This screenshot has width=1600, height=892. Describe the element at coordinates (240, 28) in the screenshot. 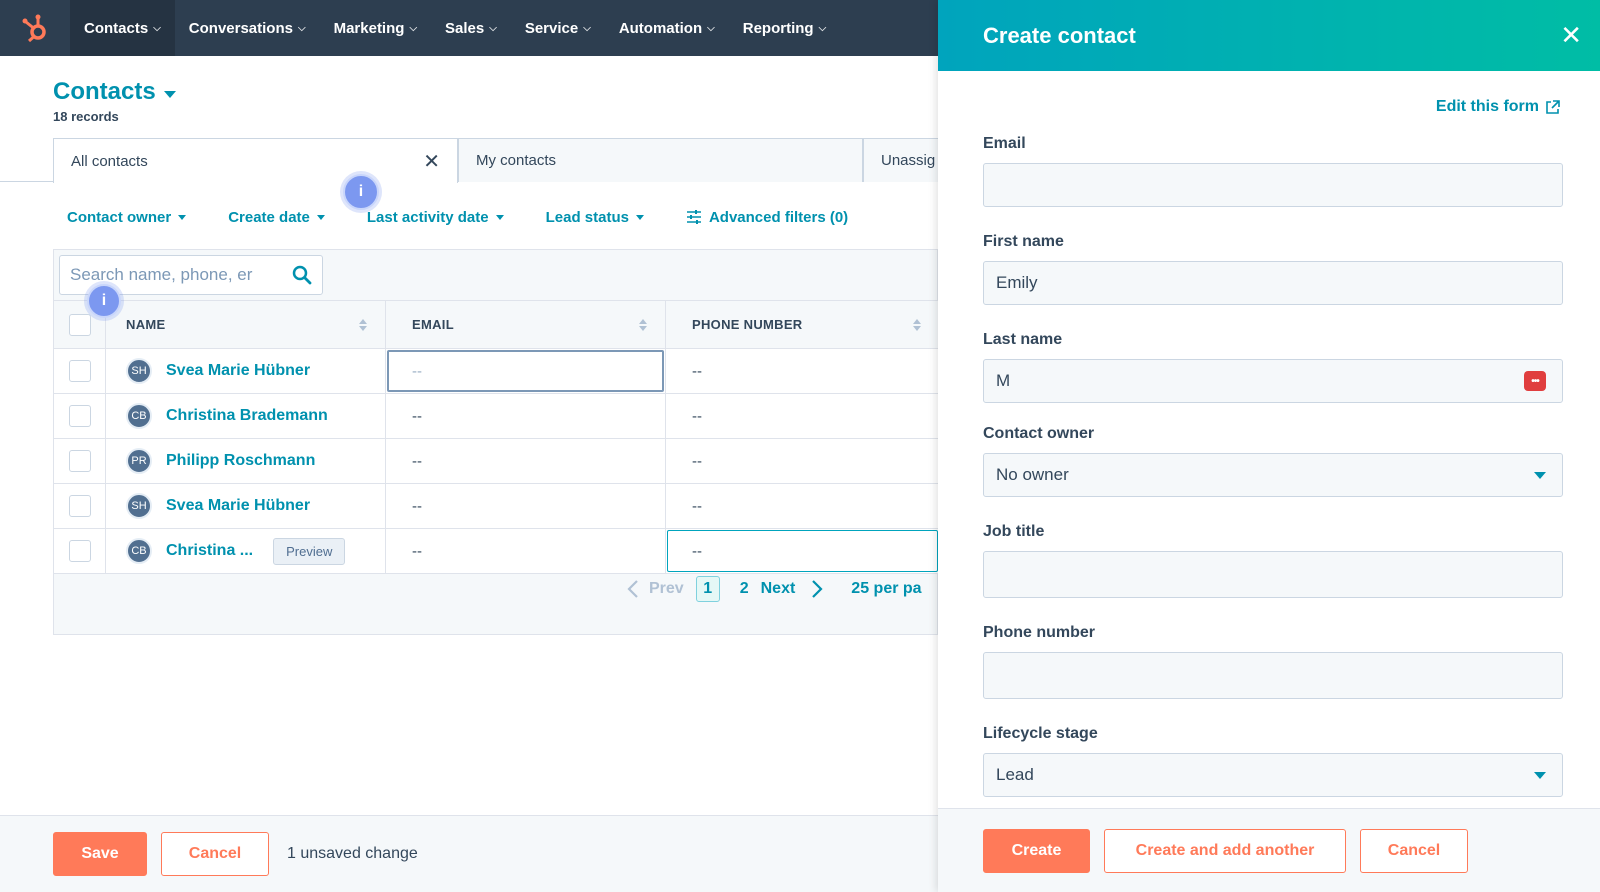

I see `nav-label: Conversations` at that location.